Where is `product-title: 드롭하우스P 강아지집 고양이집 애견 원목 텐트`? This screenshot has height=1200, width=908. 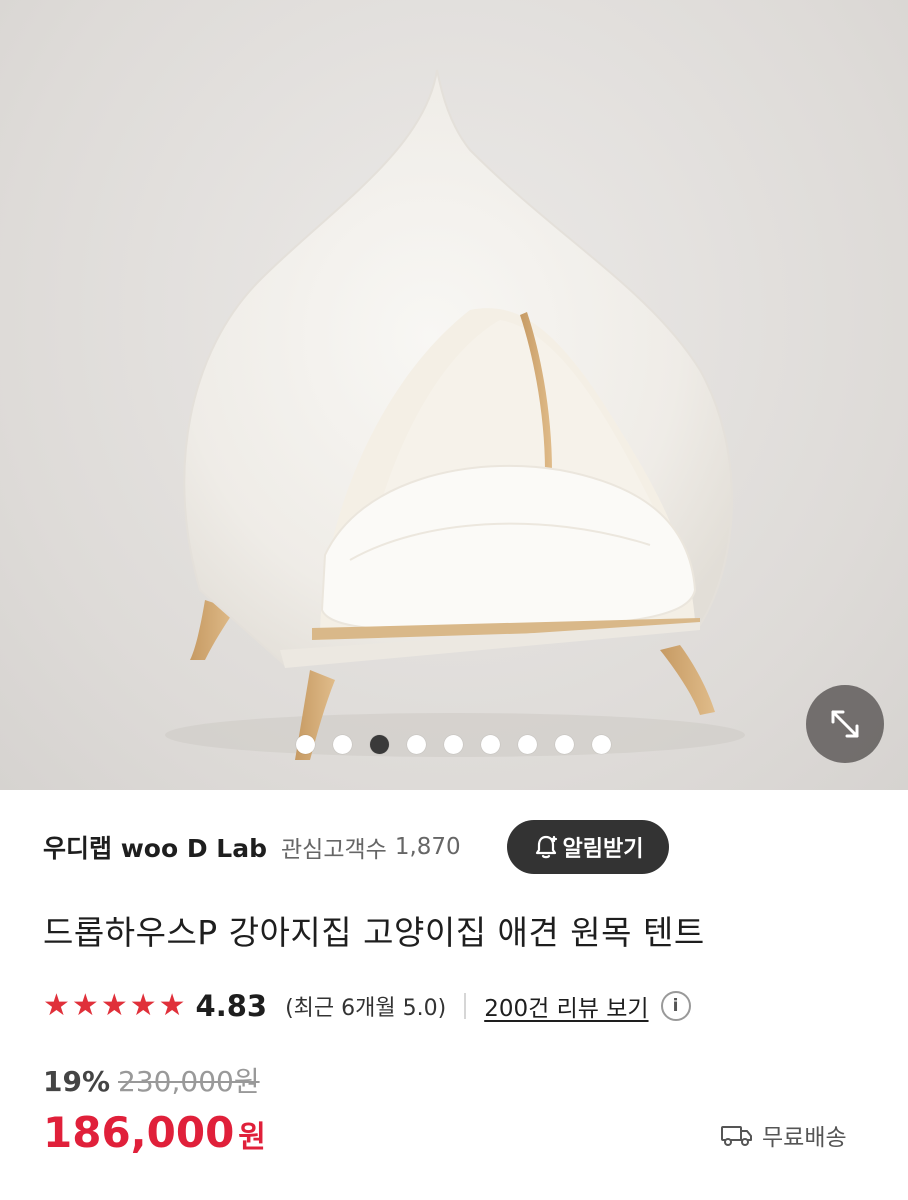 product-title: 드롭하우스P 강아지집 고양이집 애견 원목 텐트 is located at coordinates (374, 932).